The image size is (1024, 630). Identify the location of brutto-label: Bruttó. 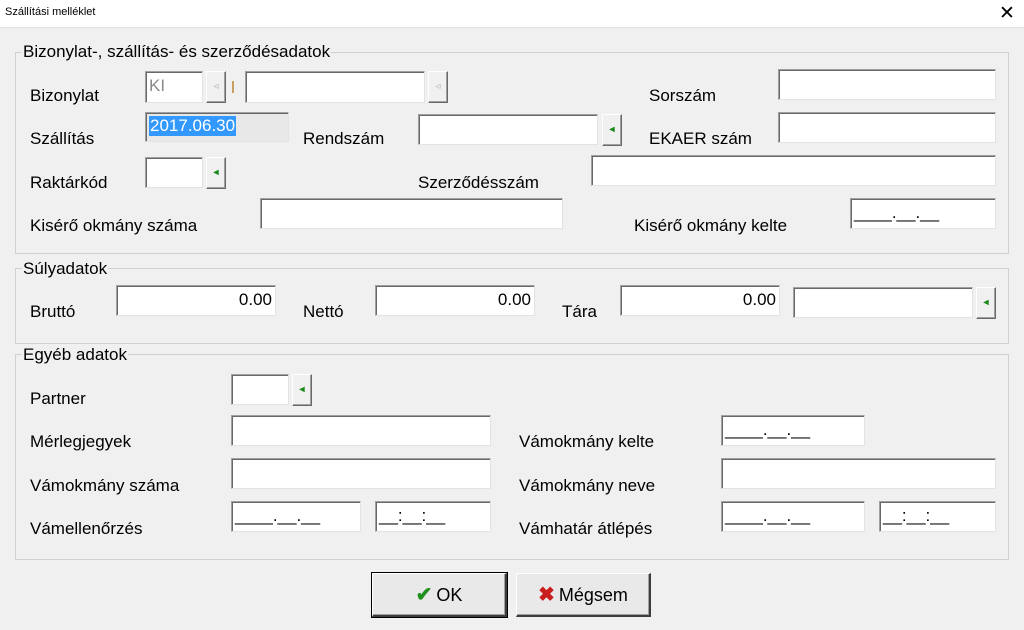
(53, 311).